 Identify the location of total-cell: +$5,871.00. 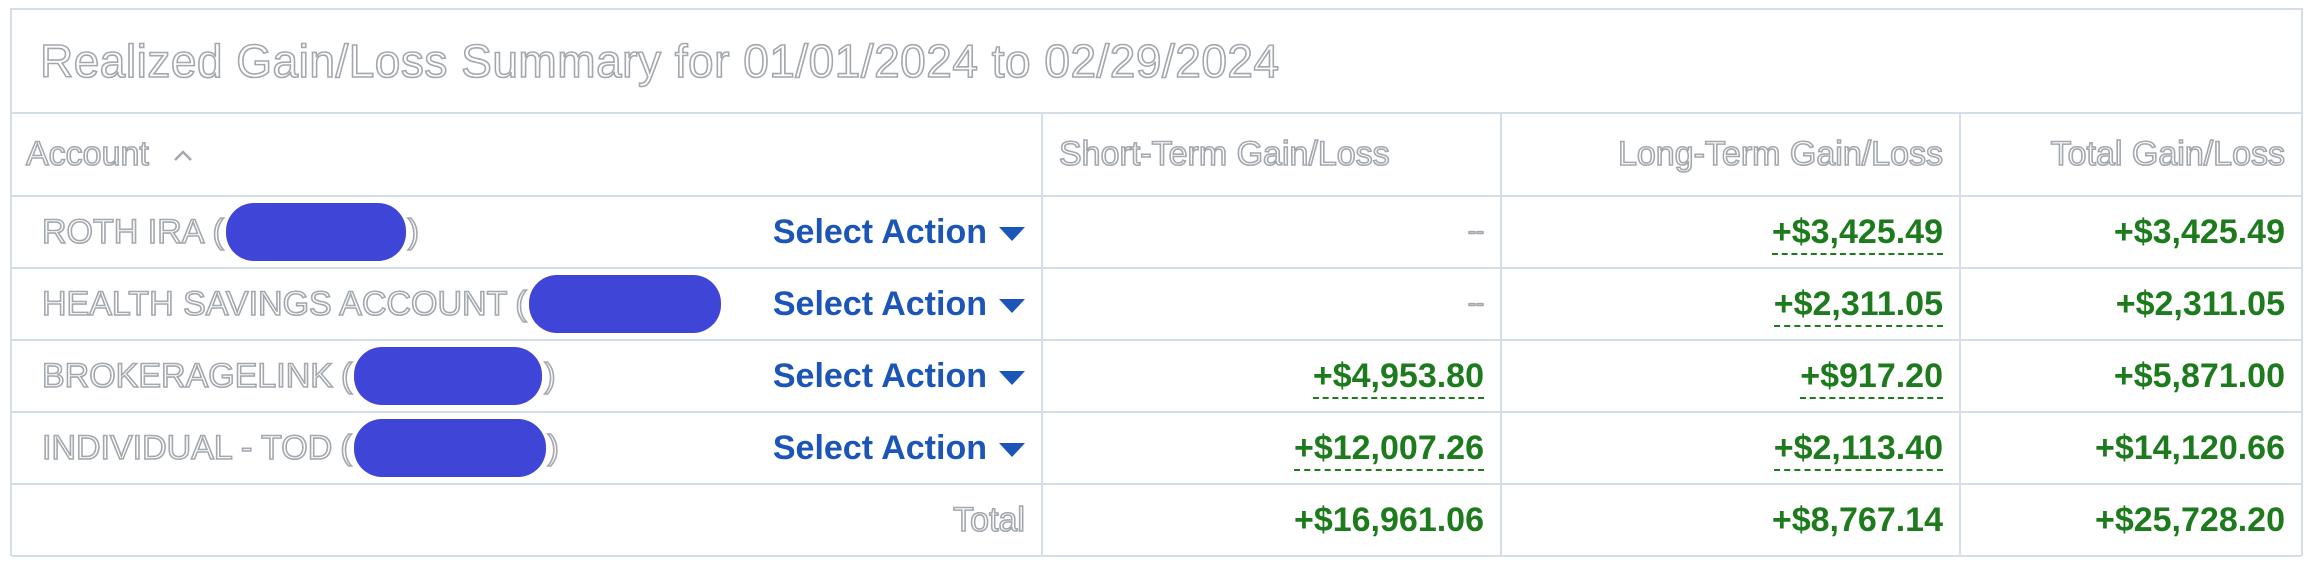
(2130, 376).